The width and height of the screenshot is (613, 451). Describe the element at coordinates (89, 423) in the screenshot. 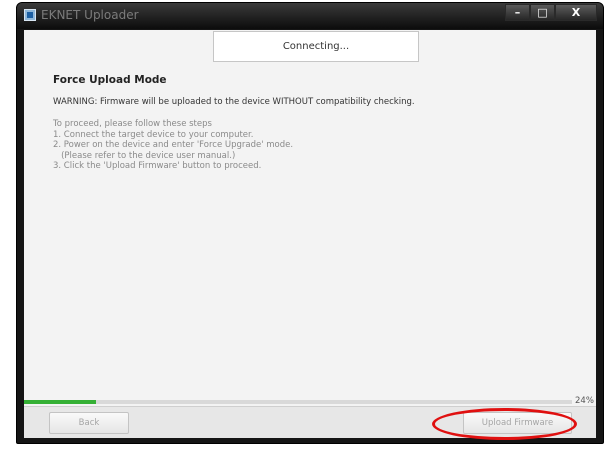

I see `back-button: Back` at that location.